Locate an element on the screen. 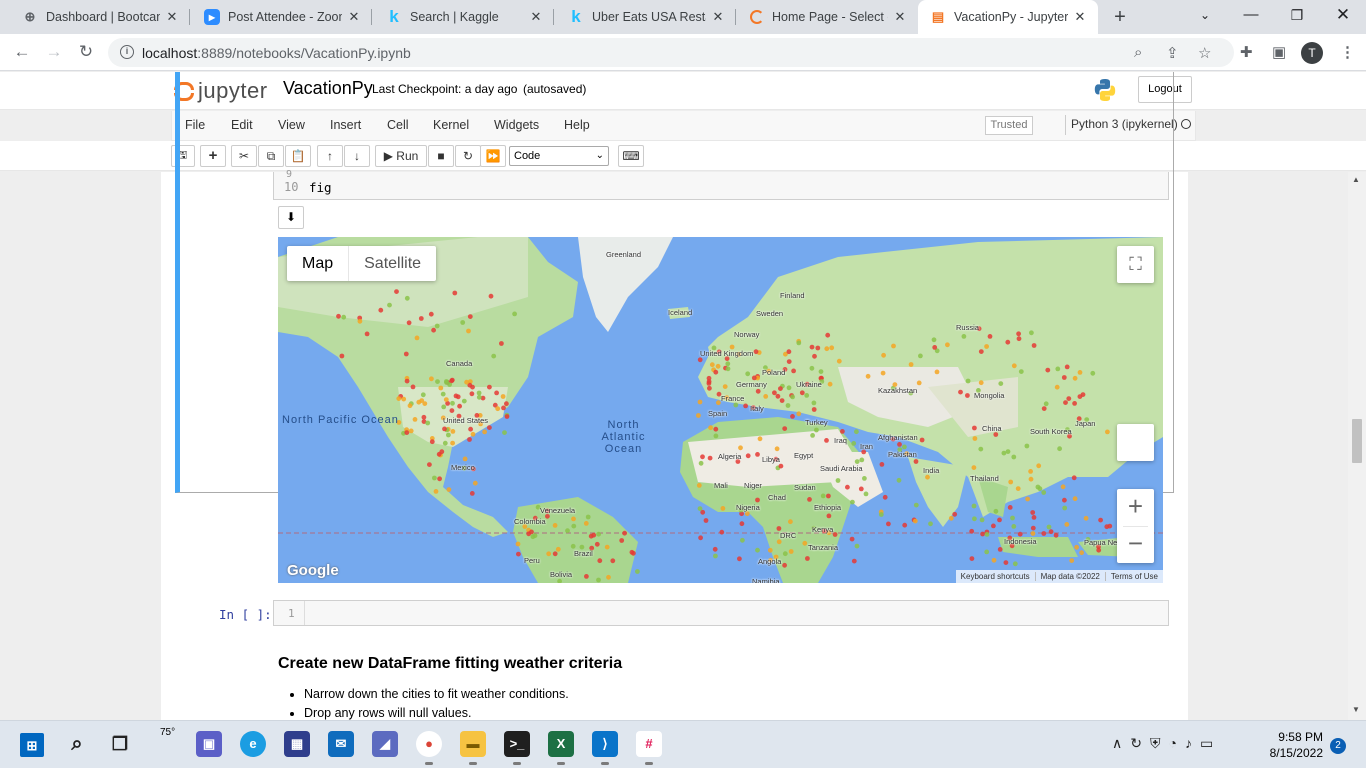 The width and height of the screenshot is (1366, 768). code-editor: 1 is located at coordinates (721, 613).